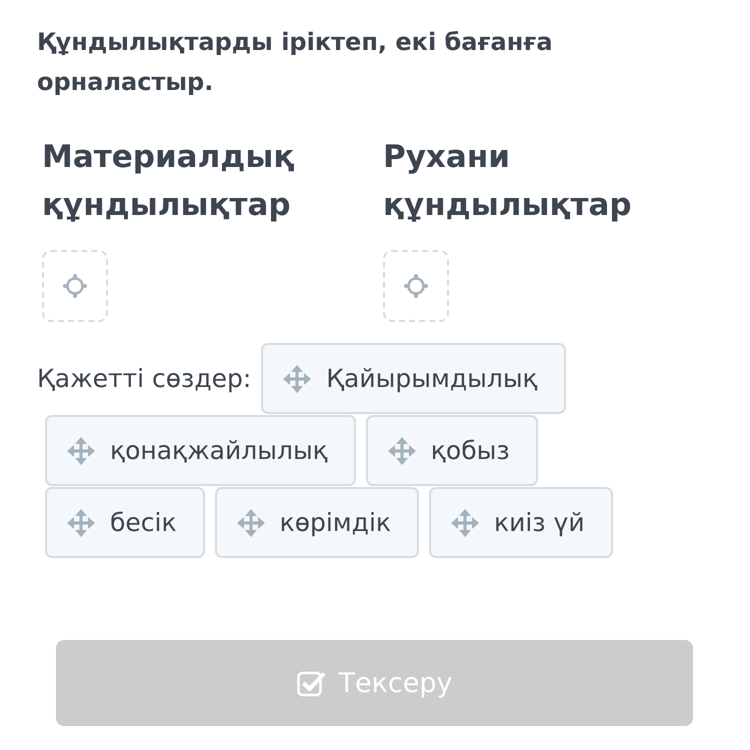 The height and width of the screenshot is (750, 750). What do you see at coordinates (508, 181) in the screenshot?
I see `column-heading: Рухани құндылықтар` at bounding box center [508, 181].